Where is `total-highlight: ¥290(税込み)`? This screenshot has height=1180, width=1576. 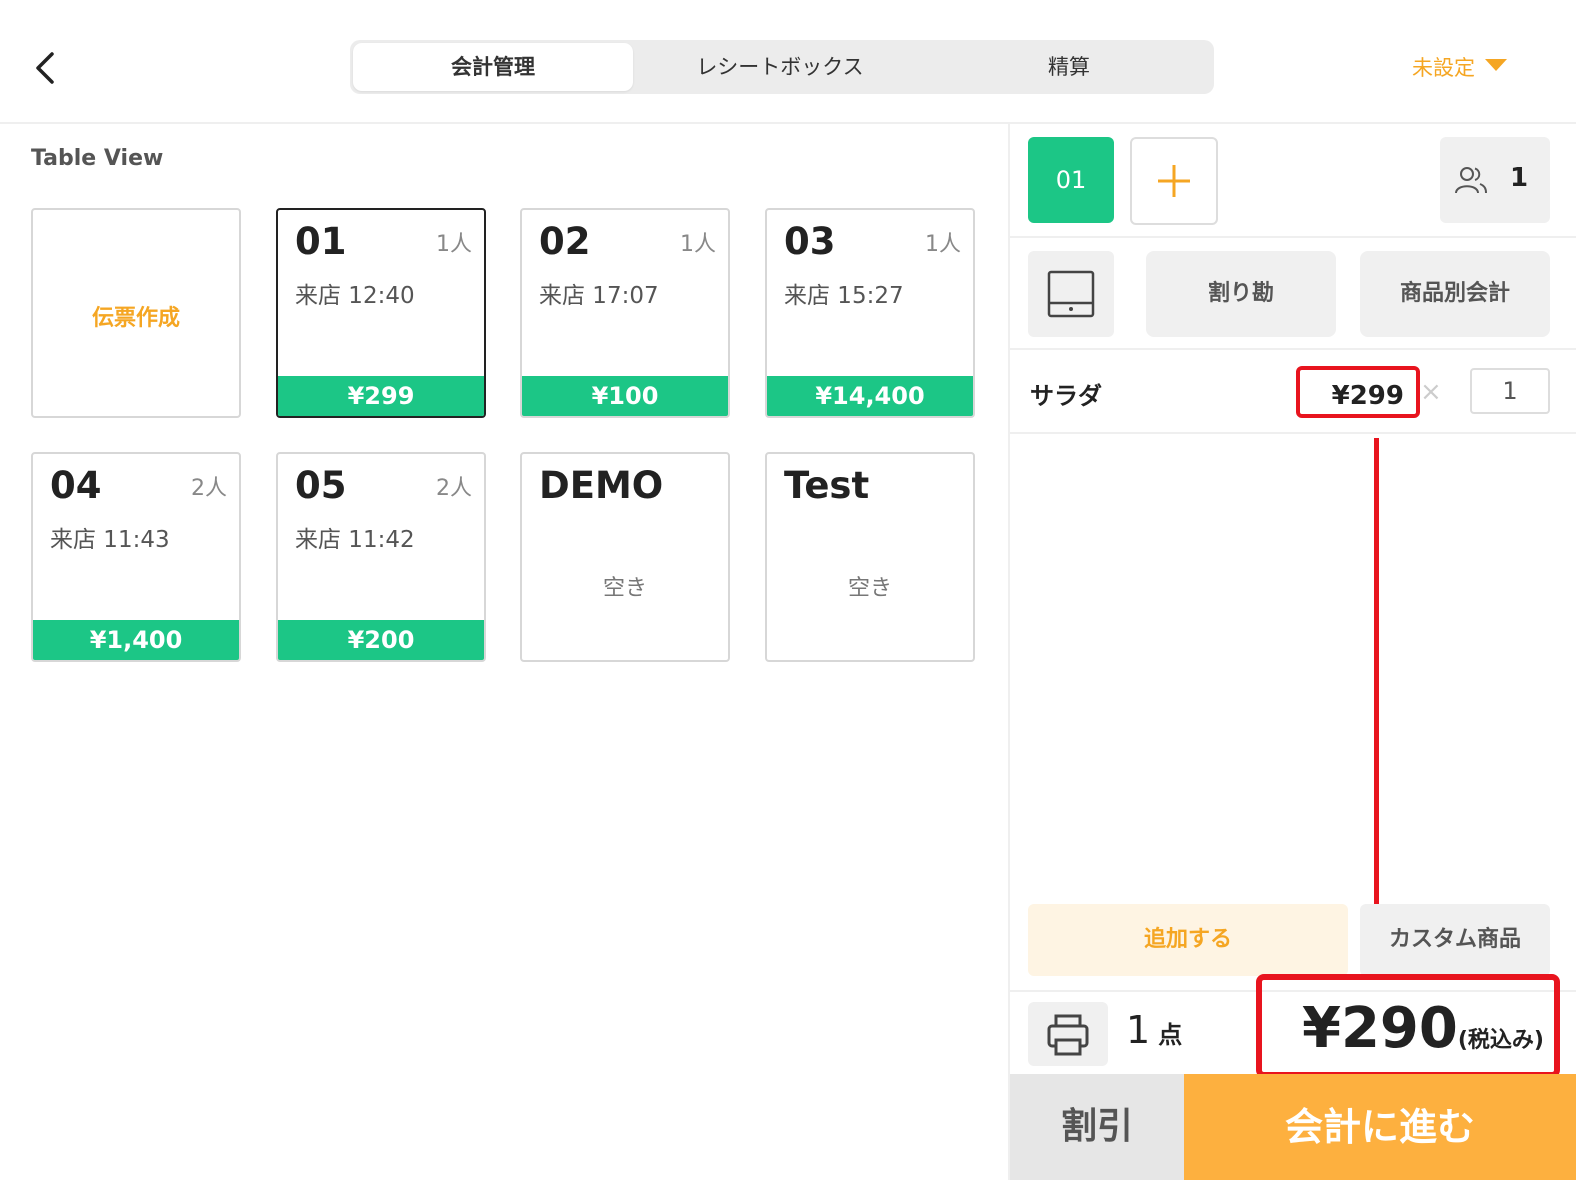
total-highlight: ¥290(税込み) is located at coordinates (1408, 1026).